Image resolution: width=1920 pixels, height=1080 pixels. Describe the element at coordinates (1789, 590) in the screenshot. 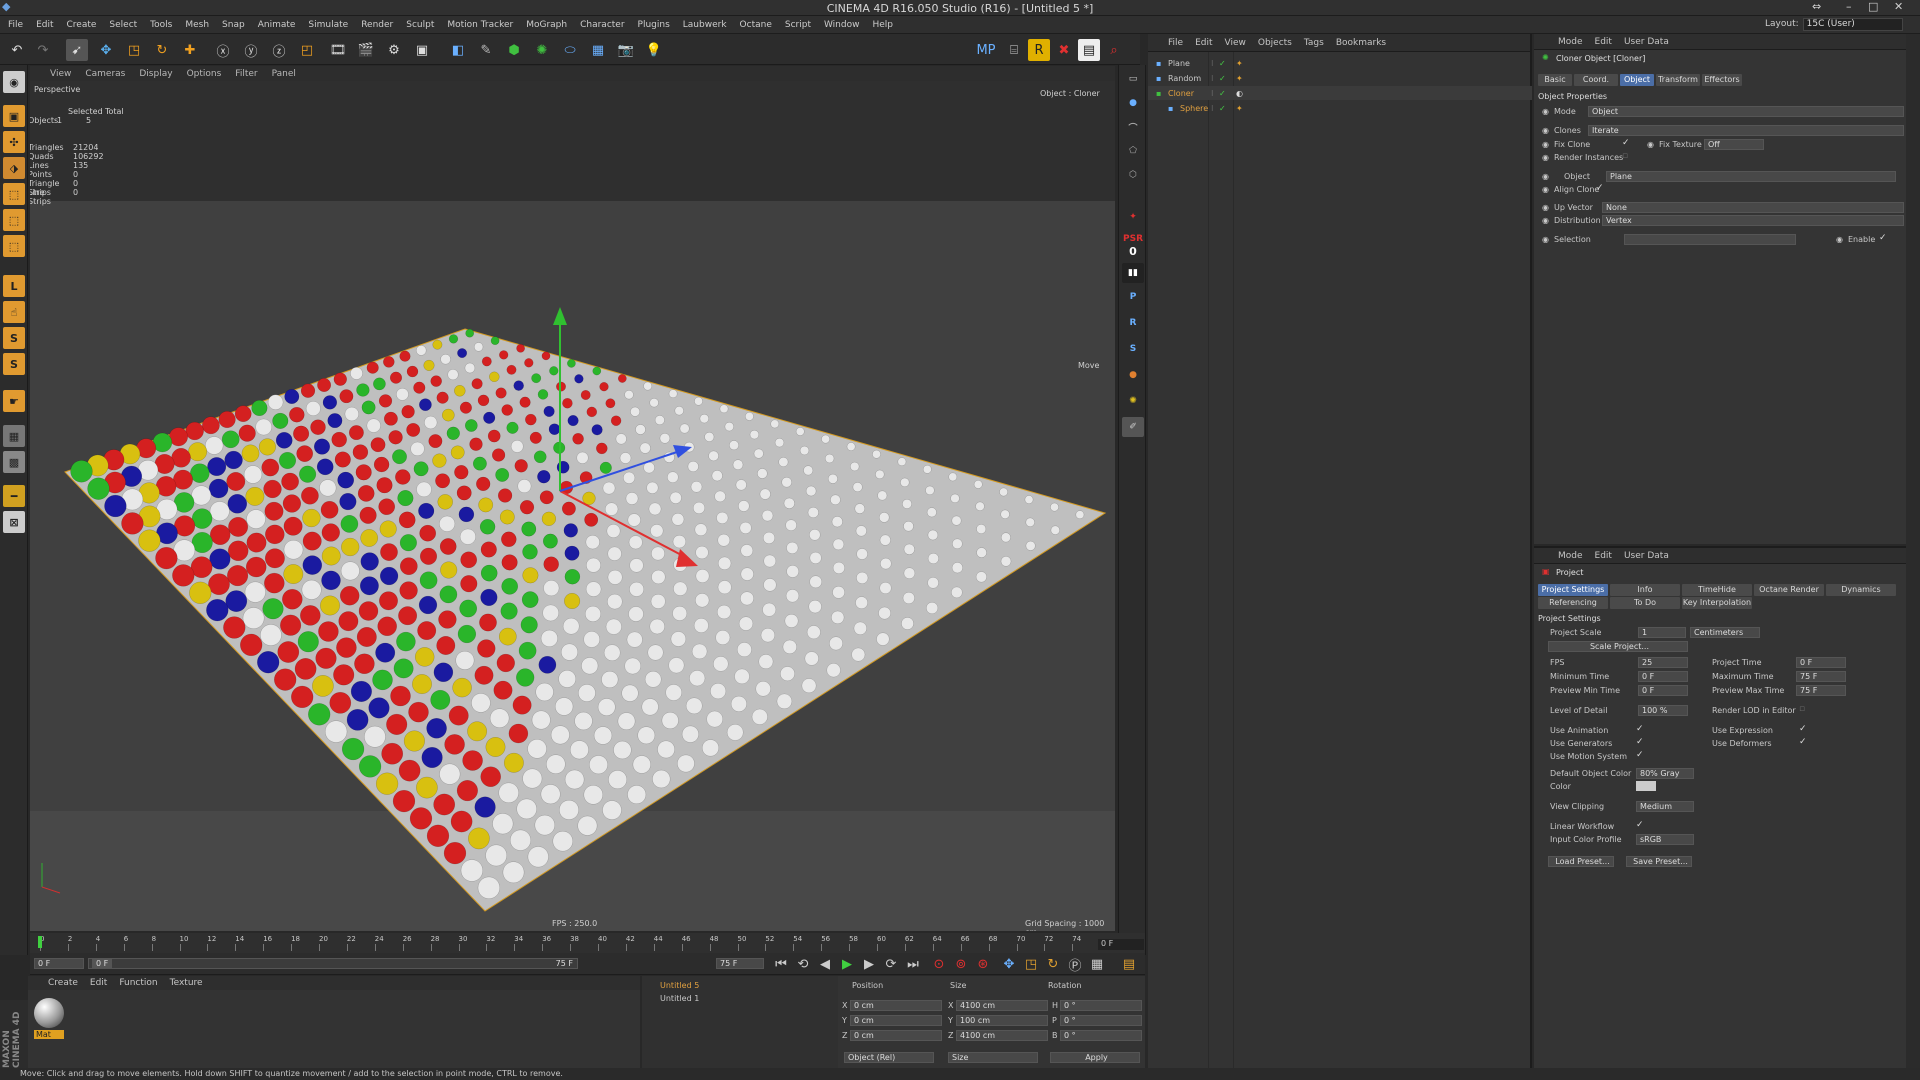

I see `tab-octane-render: Octane Render` at that location.